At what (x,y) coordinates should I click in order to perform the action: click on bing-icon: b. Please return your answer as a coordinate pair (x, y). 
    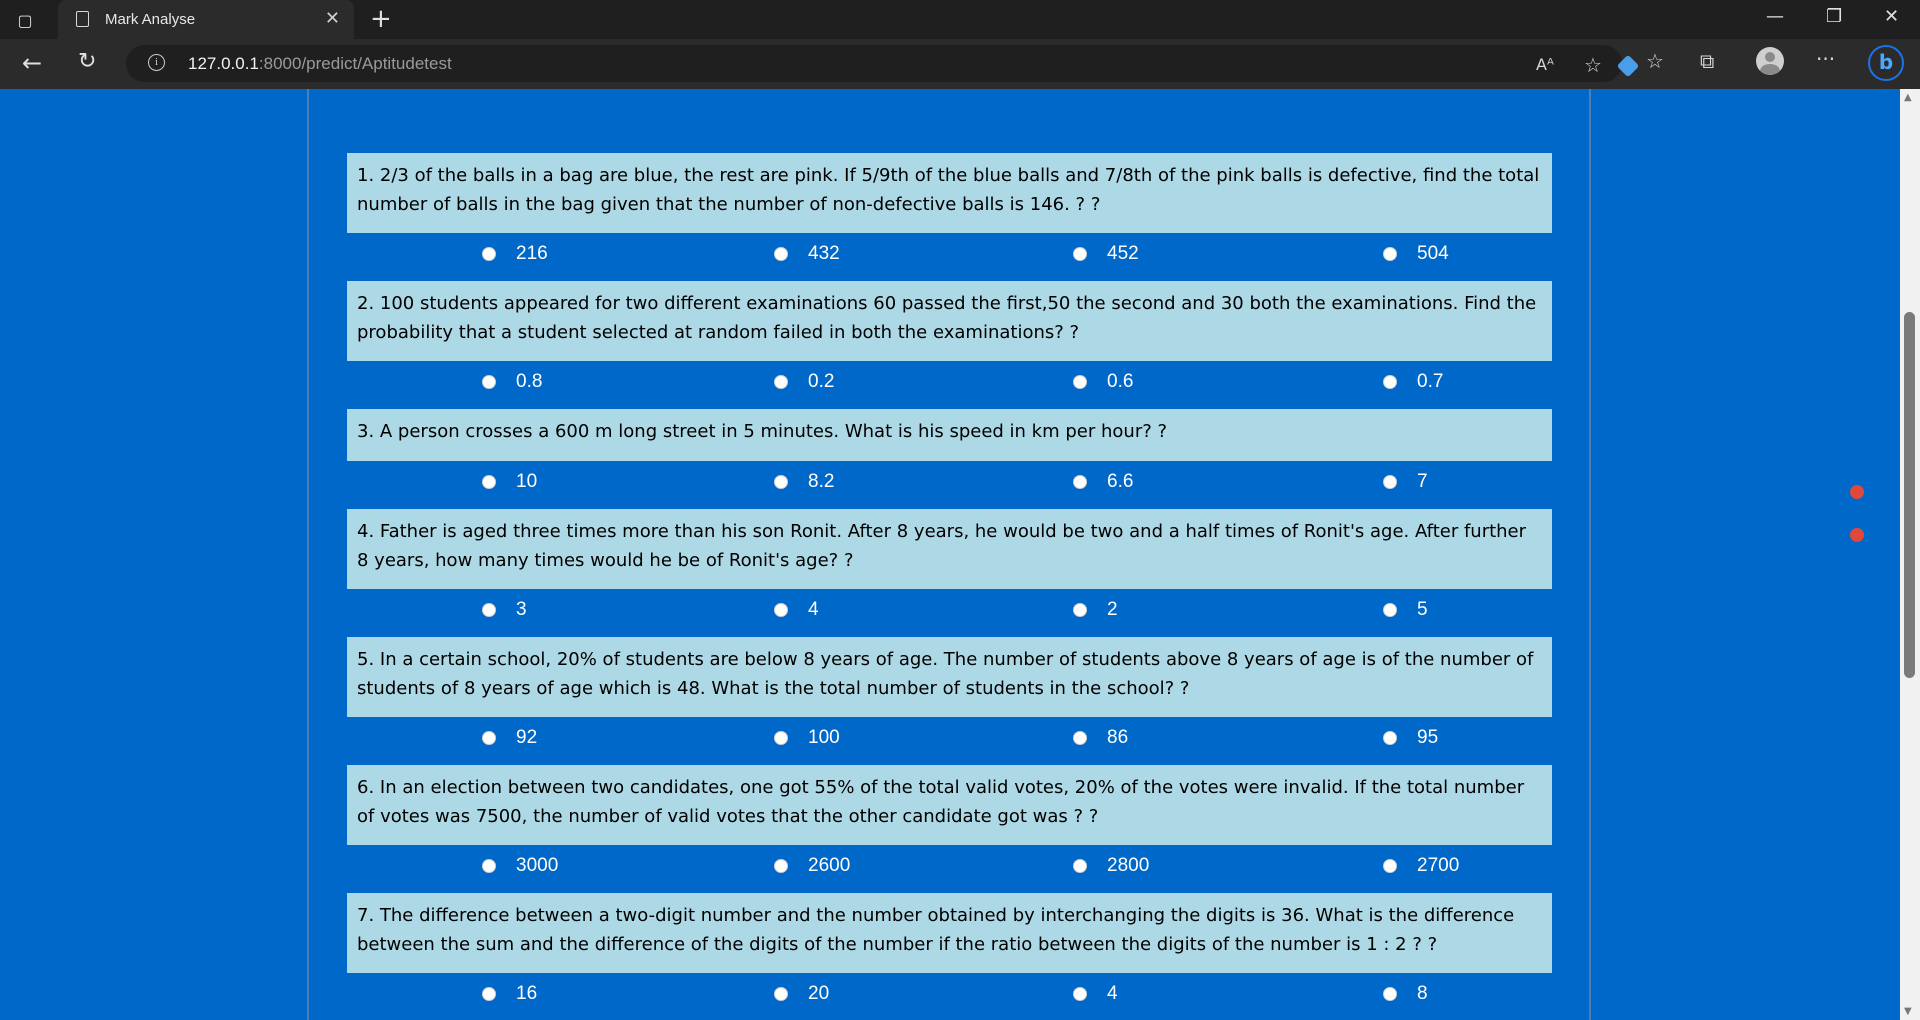
    Looking at the image, I should click on (1886, 63).